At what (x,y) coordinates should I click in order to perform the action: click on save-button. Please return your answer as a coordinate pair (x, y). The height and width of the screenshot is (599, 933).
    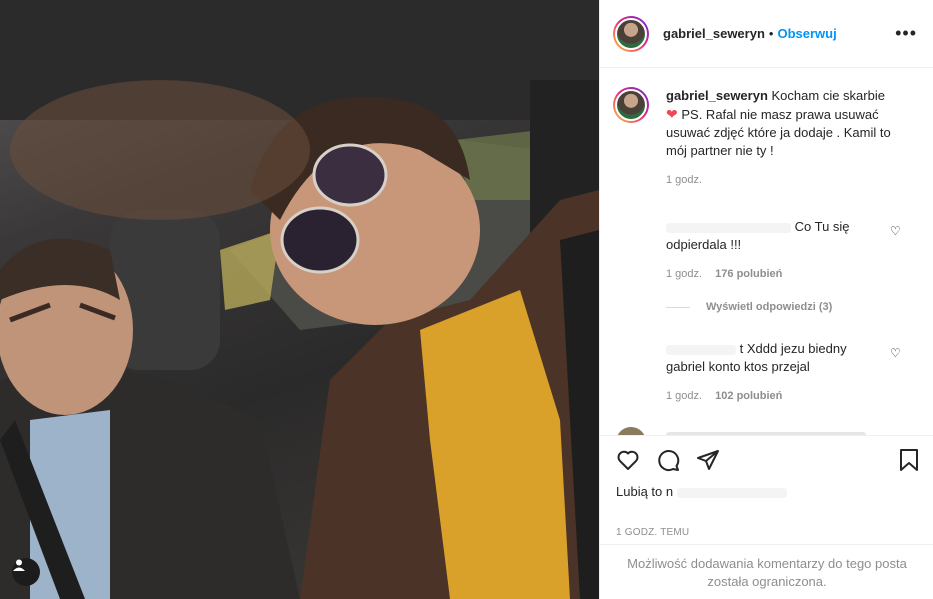
    Looking at the image, I should click on (909, 460).